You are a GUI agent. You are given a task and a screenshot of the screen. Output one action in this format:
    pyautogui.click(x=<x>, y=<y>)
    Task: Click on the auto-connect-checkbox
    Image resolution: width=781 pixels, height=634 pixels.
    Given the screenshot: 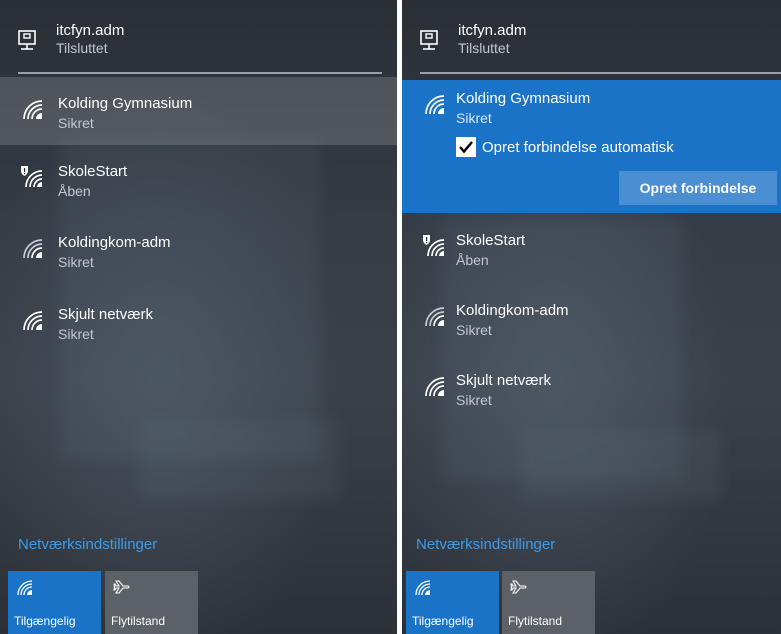 What is the action you would take?
    pyautogui.click(x=466, y=147)
    